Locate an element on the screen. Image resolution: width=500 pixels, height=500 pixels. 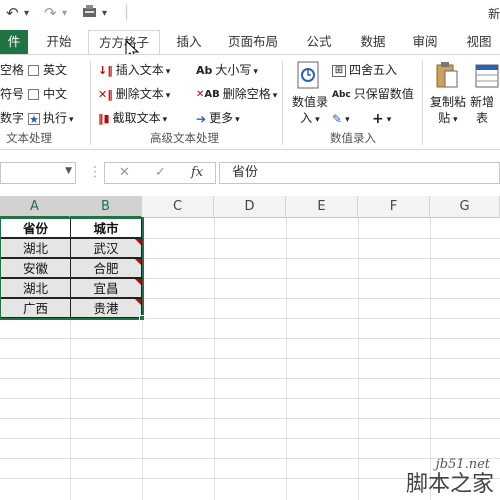
plus-icon: + is located at coordinates (378, 118).